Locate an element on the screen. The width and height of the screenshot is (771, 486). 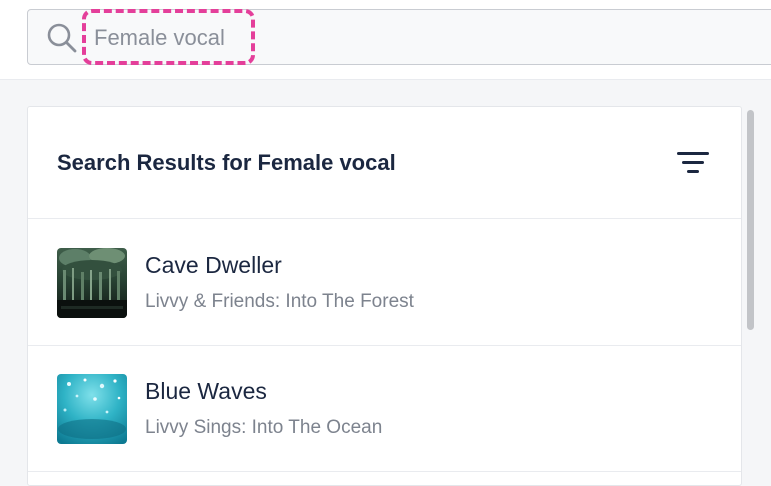
scrollbar-thumb is located at coordinates (750, 220).